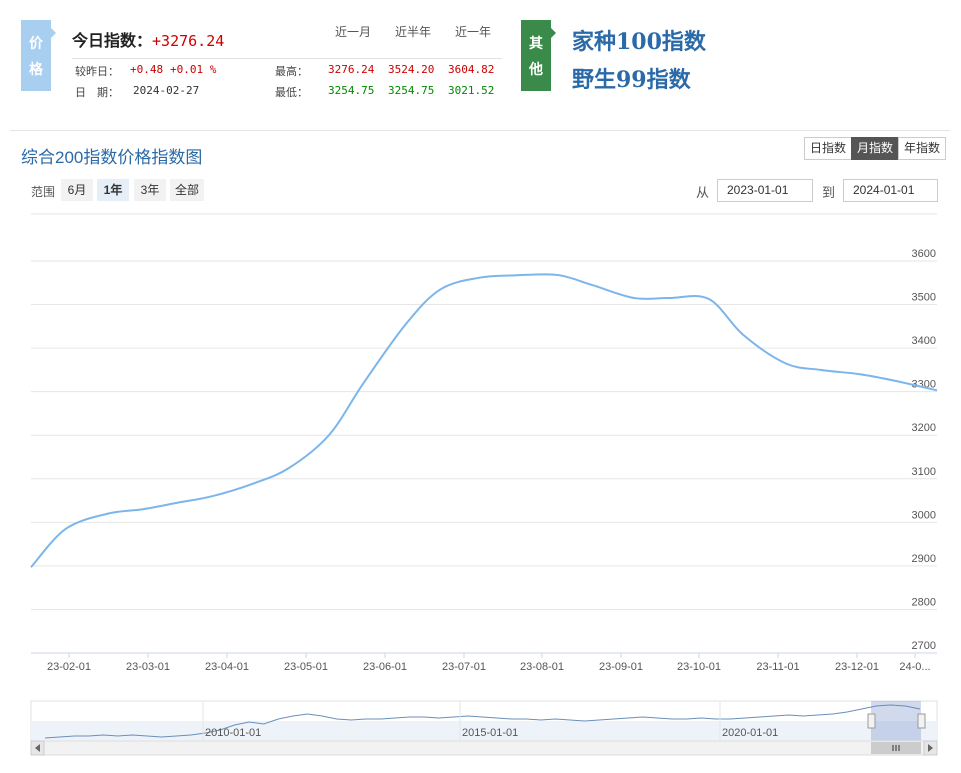  What do you see at coordinates (924, 472) in the screenshot?
I see `y-tick-label: 3100` at bounding box center [924, 472].